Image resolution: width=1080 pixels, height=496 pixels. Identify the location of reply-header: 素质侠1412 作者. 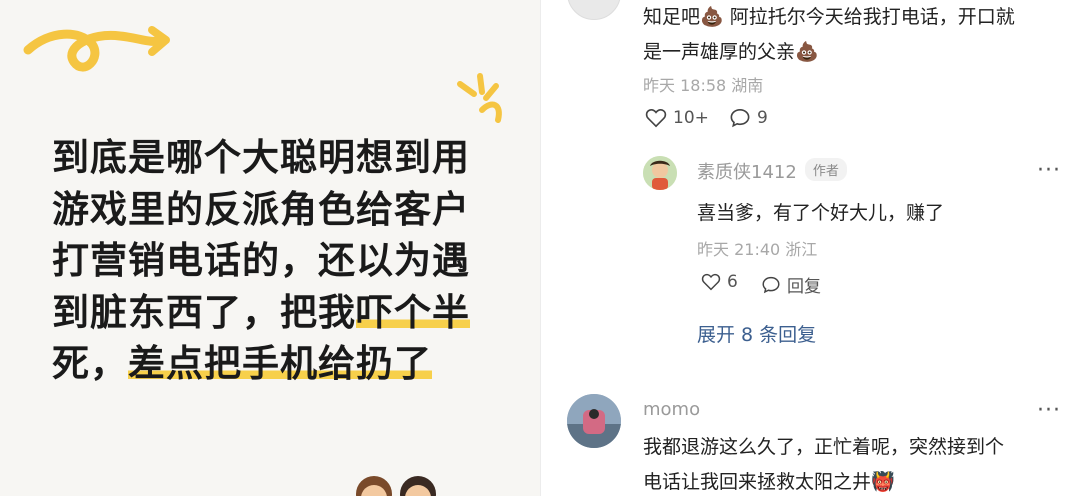
(772, 171).